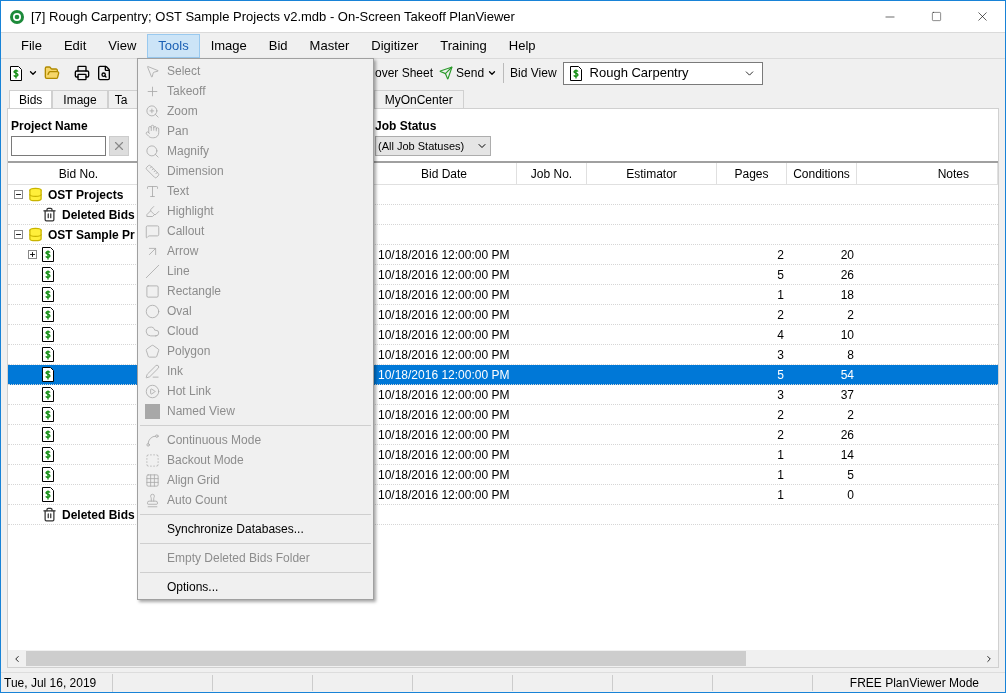 The image size is (1006, 693). Describe the element at coordinates (847, 254) in the screenshot. I see `conditions-cell: 20` at that location.